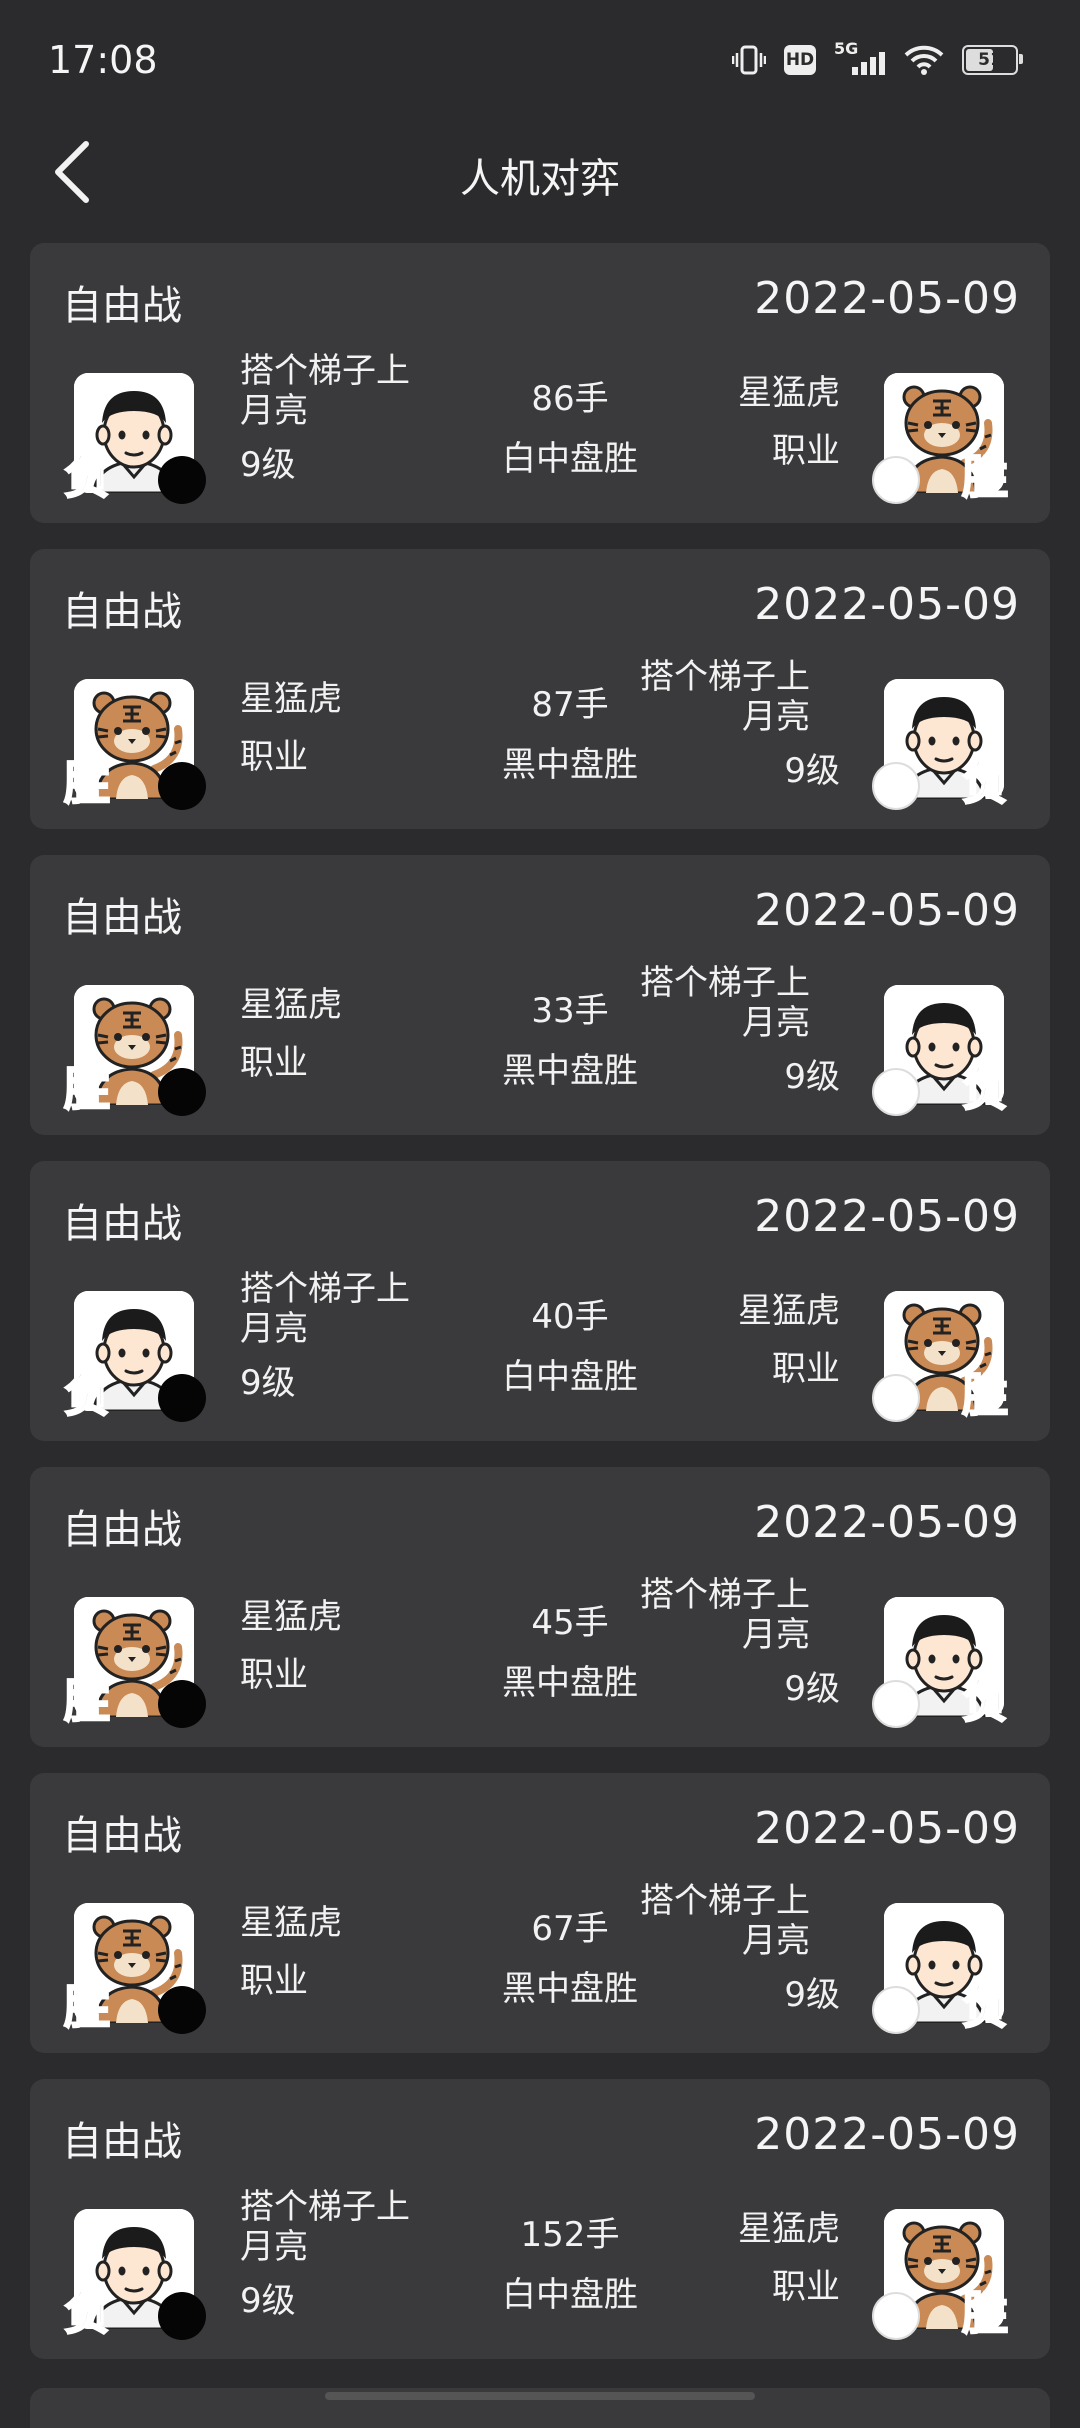 The height and width of the screenshot is (2428, 1080). Describe the element at coordinates (540, 179) in the screenshot. I see `page-title: 人机对弈` at that location.